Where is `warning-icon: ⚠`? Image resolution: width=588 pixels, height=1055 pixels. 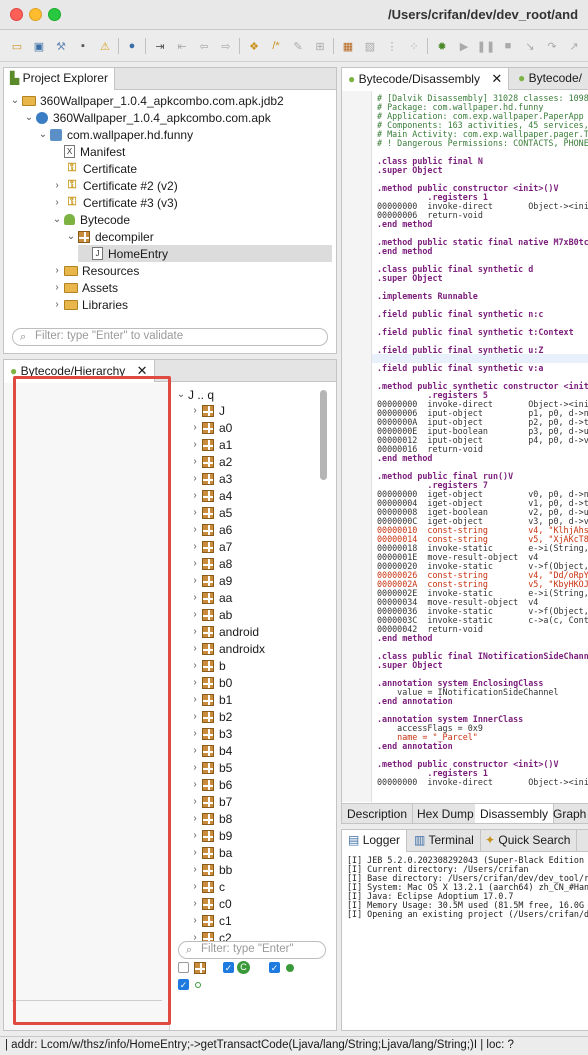 warning-icon: ⚠ is located at coordinates (105, 46).